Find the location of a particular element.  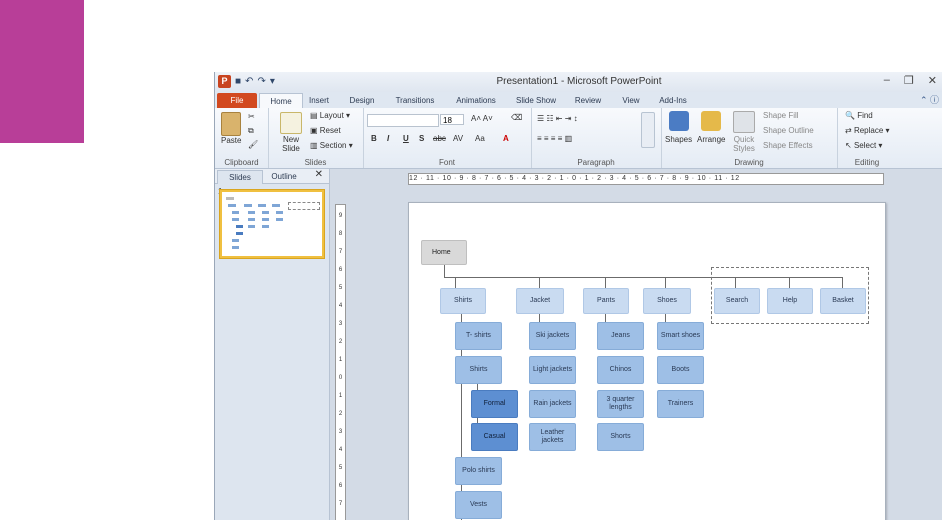

underline-button: U is located at coordinates (406, 138).